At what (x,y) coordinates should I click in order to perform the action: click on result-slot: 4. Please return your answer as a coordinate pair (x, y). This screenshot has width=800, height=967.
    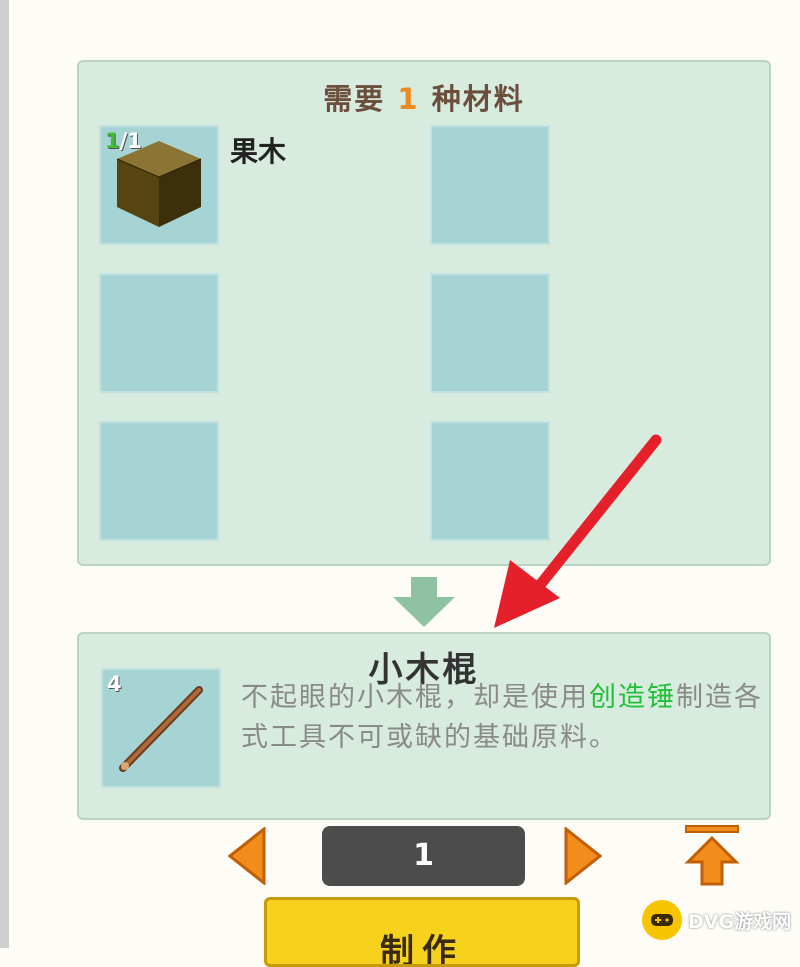
    Looking at the image, I should click on (161, 728).